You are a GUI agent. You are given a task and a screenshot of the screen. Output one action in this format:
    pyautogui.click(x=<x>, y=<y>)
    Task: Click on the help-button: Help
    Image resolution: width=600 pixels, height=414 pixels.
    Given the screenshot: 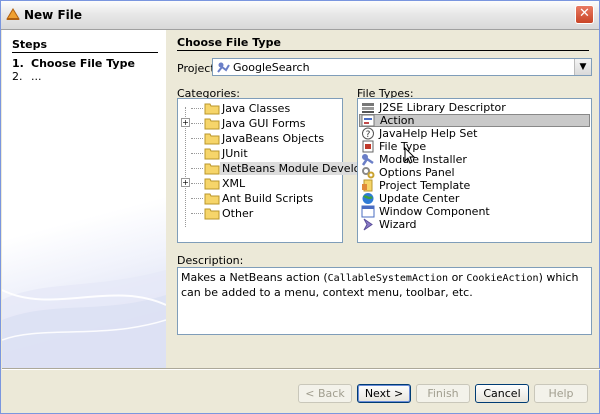 What is the action you would take?
    pyautogui.click(x=561, y=393)
    